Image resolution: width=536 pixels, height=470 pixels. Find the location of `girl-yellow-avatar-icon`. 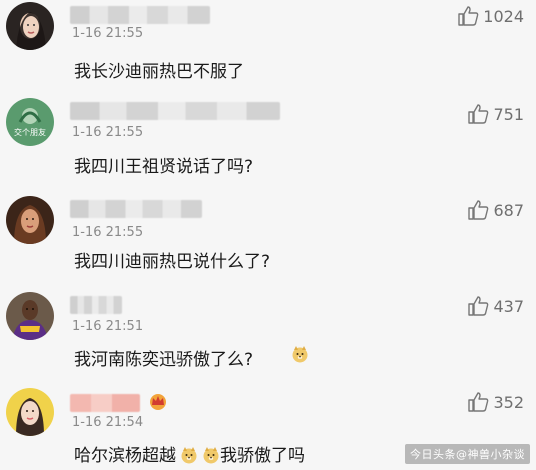

girl-yellow-avatar-icon is located at coordinates (30, 412).